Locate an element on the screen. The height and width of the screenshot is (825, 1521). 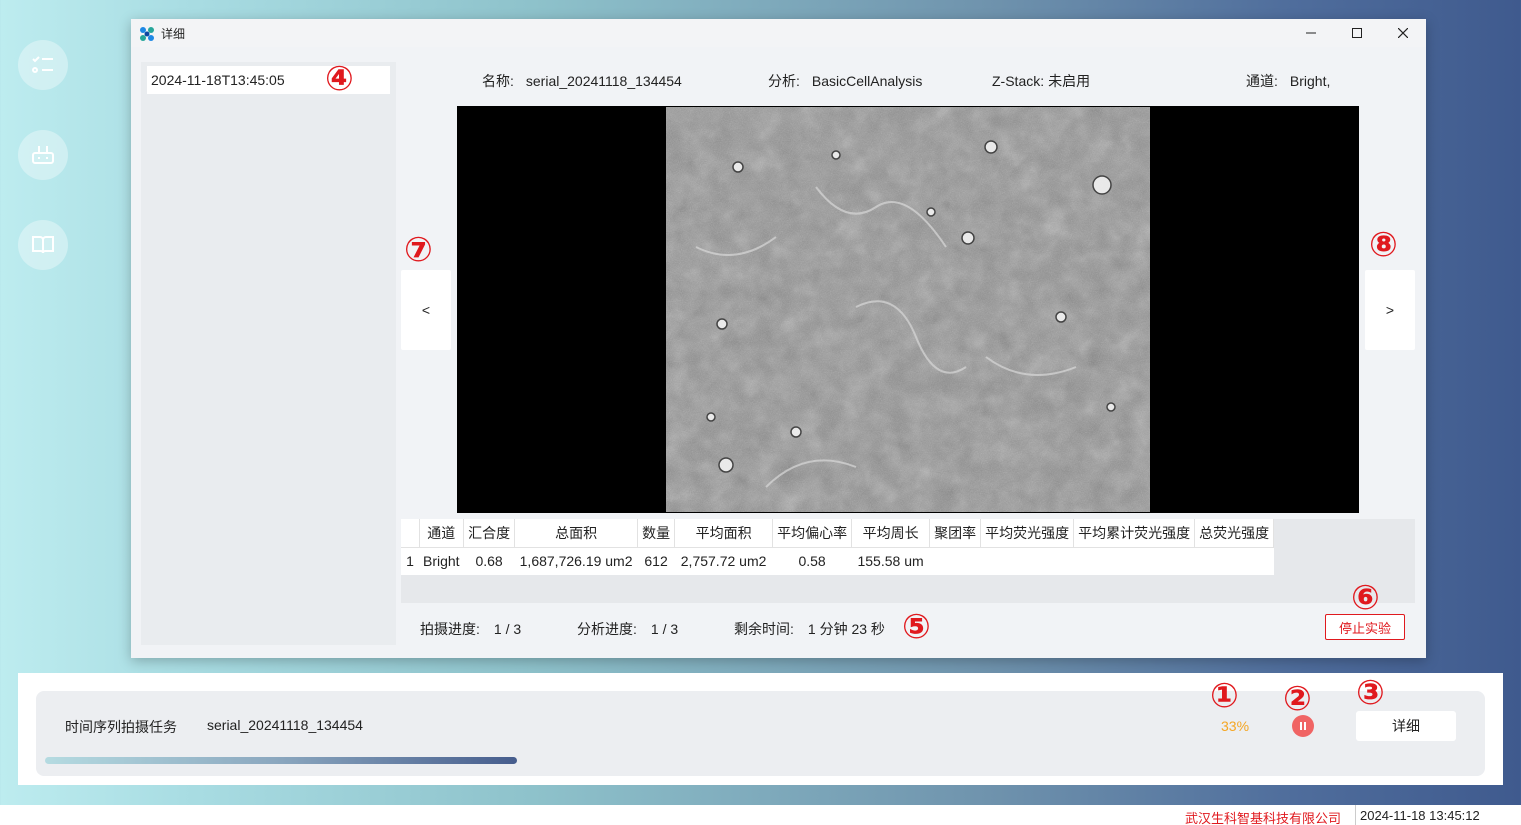
maximize-icon is located at coordinates (1357, 33).